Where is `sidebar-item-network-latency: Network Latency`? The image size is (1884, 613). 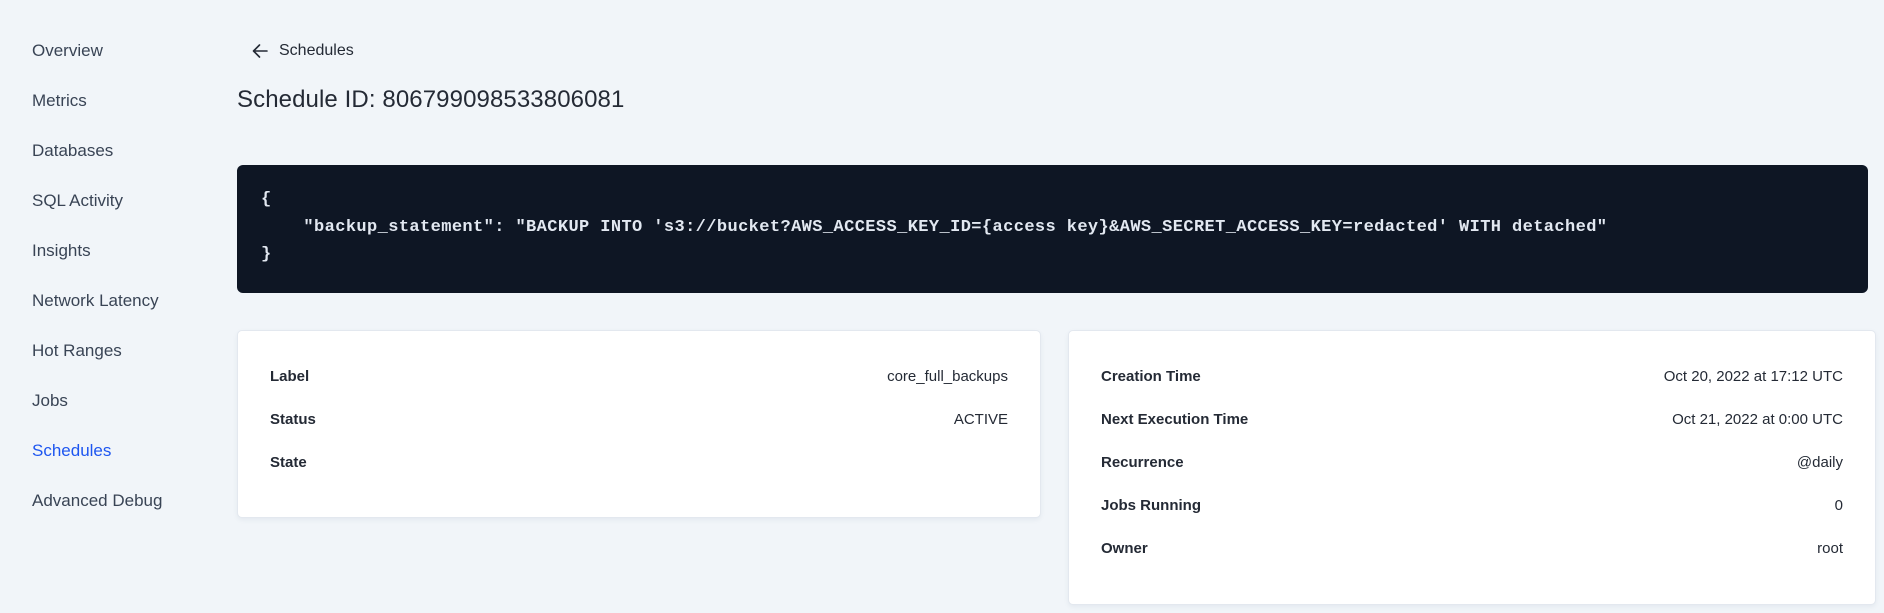 sidebar-item-network-latency: Network Latency is located at coordinates (134, 315).